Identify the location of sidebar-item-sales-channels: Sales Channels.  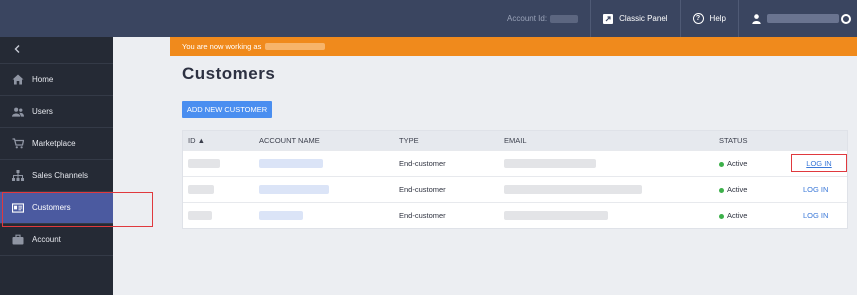
(56, 176).